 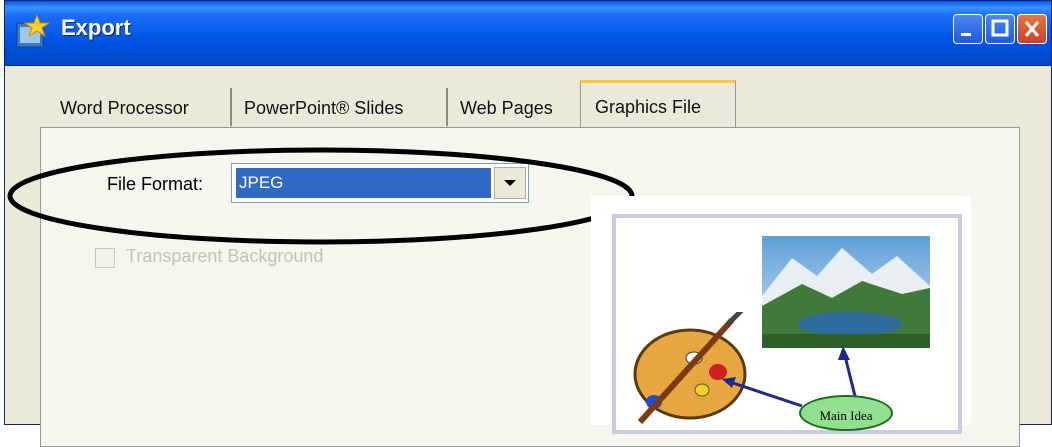 I want to click on title-bar: Export, so click(x=528, y=33).